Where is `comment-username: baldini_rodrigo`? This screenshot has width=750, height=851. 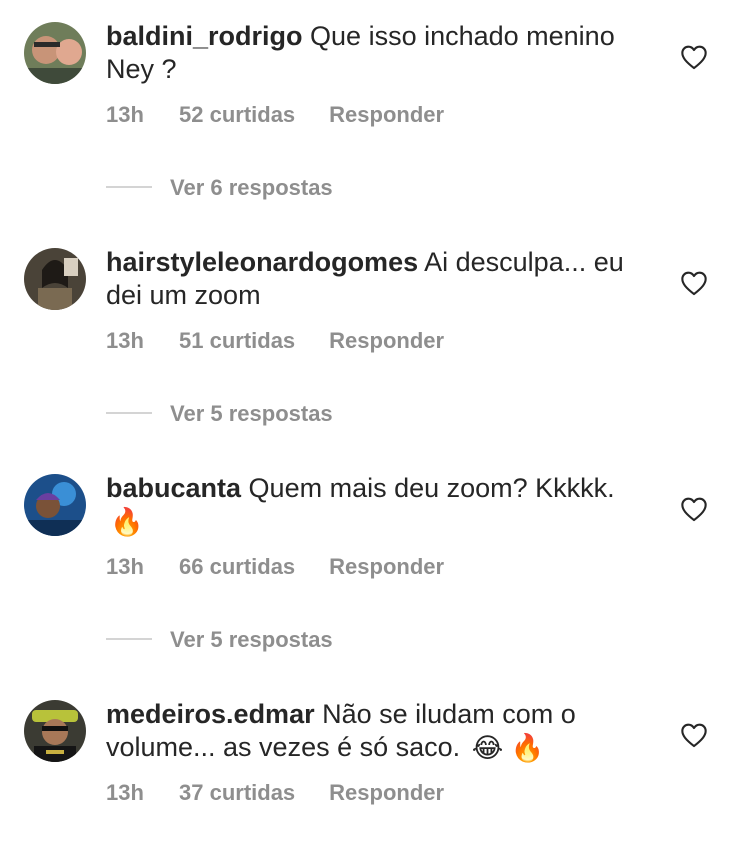 comment-username: baldini_rodrigo is located at coordinates (204, 36).